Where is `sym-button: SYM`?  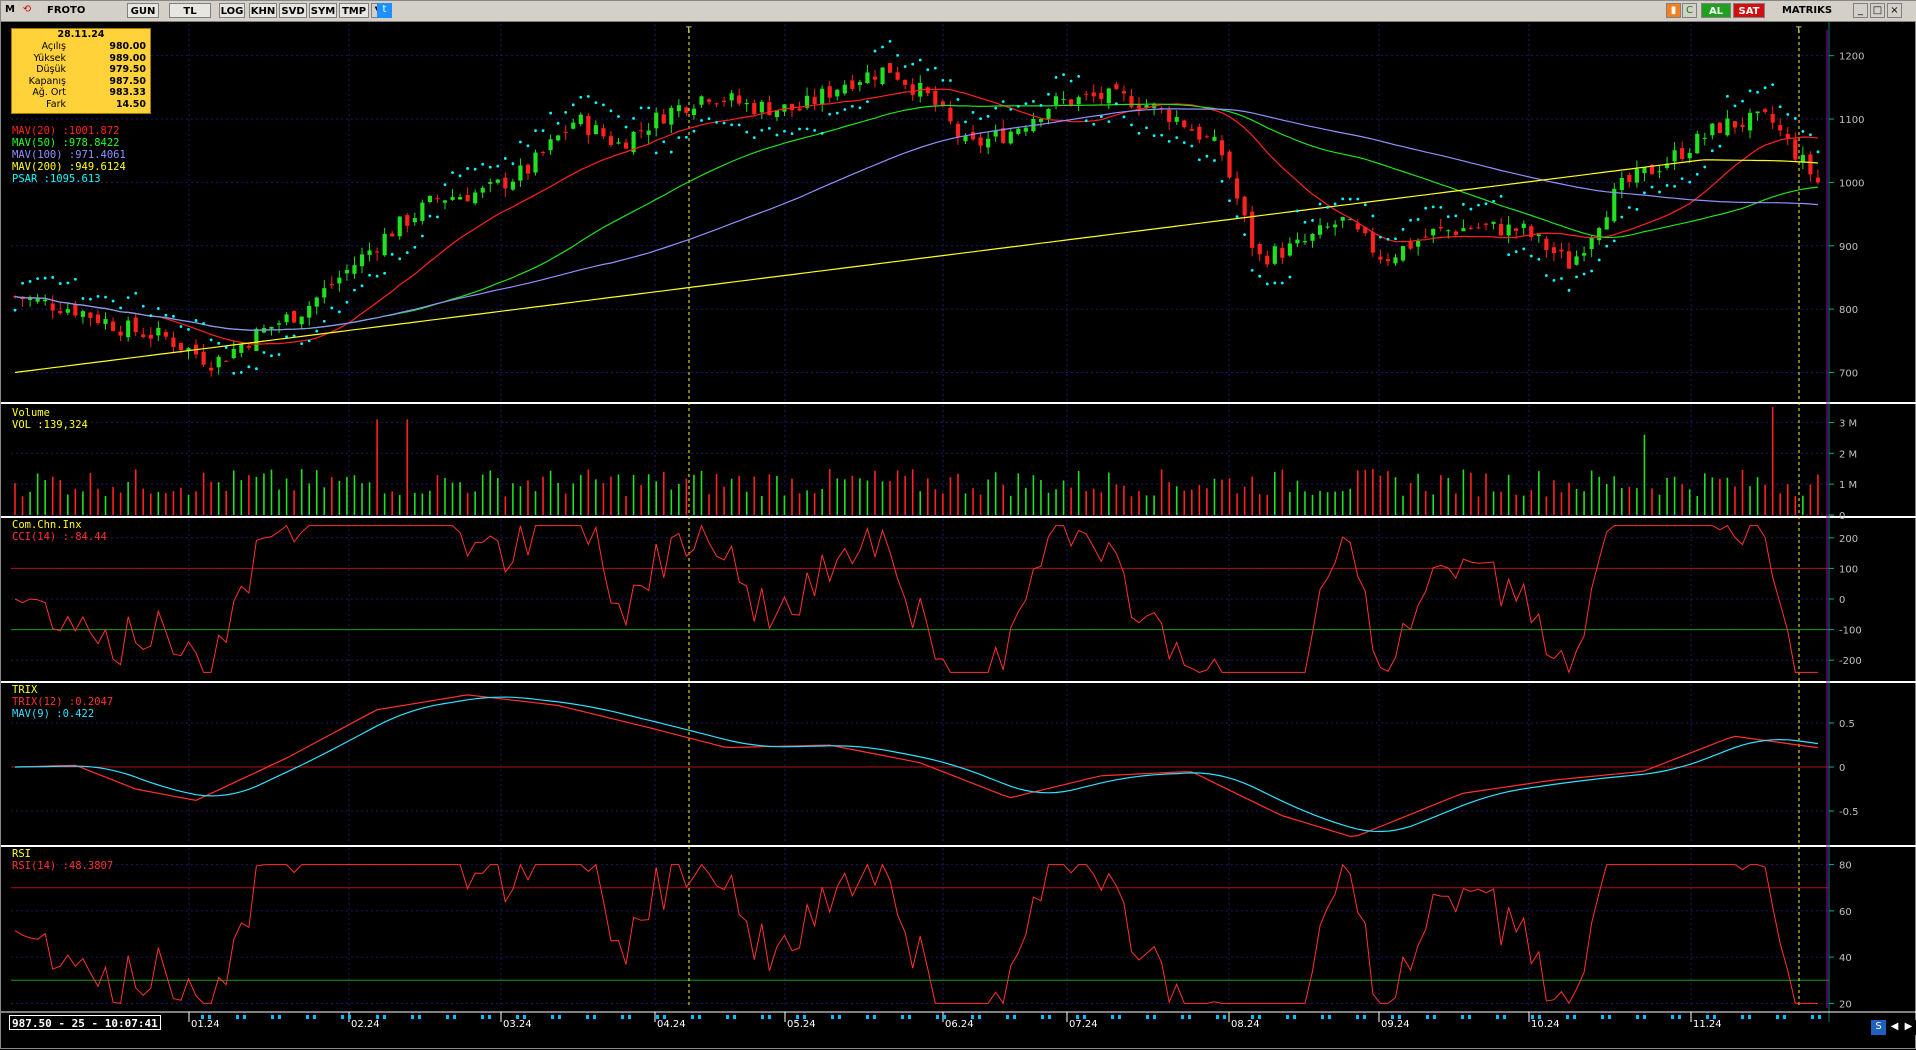
sym-button: SYM is located at coordinates (323, 10).